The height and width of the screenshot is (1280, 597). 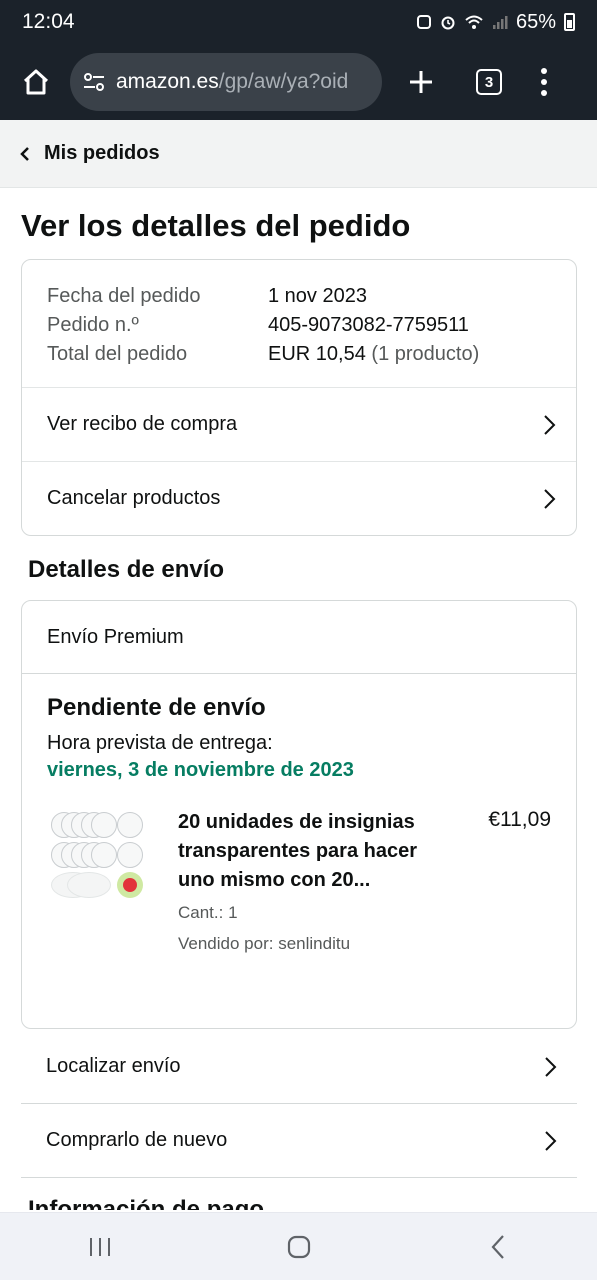 I want to click on order-total-count: (1 producto), so click(x=425, y=354).